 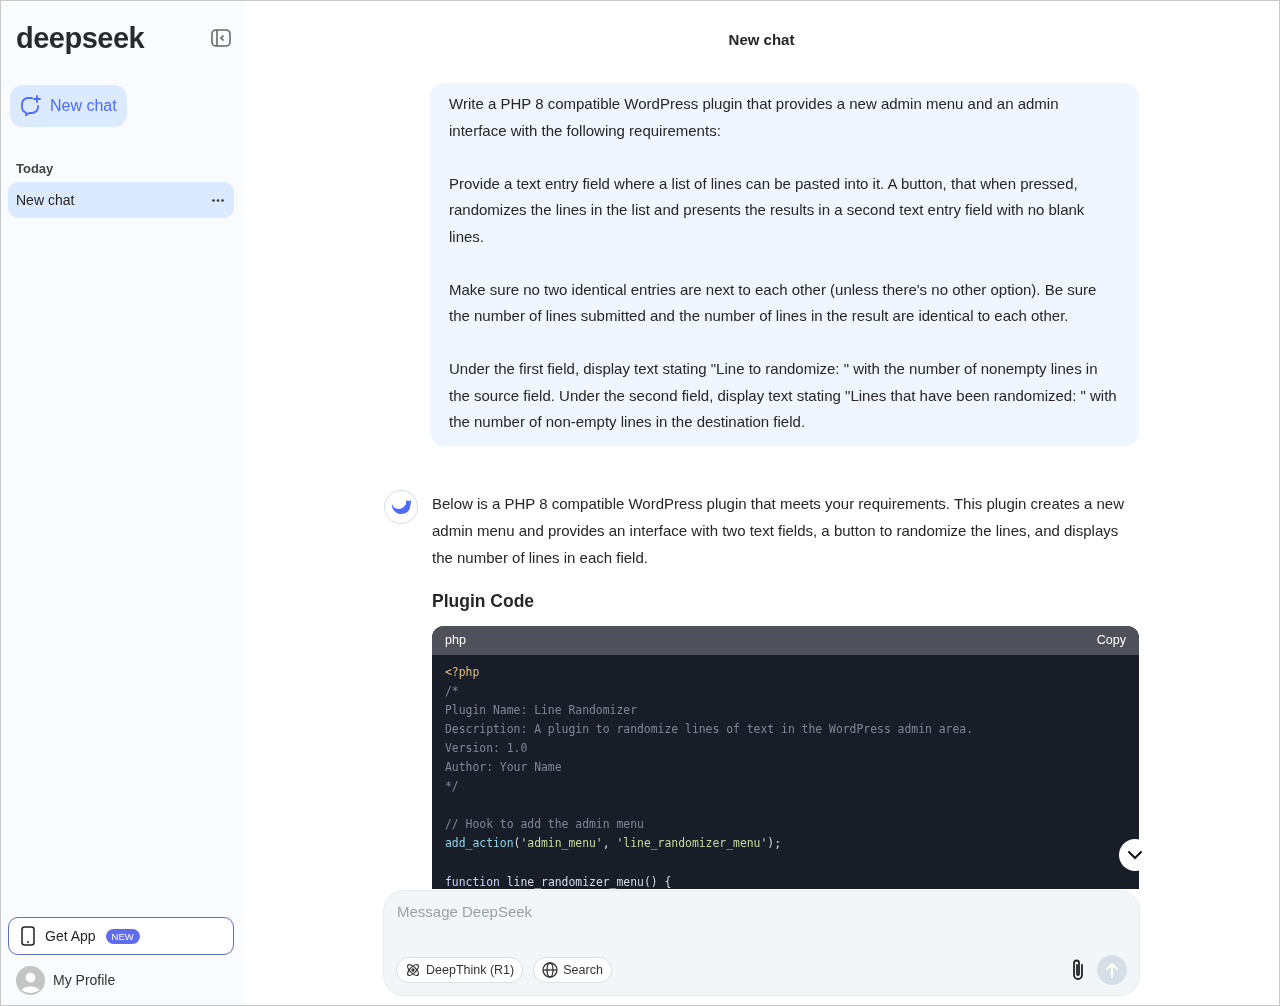 What do you see at coordinates (486, 748) in the screenshot?
I see `code-line: Version: 1.0` at bounding box center [486, 748].